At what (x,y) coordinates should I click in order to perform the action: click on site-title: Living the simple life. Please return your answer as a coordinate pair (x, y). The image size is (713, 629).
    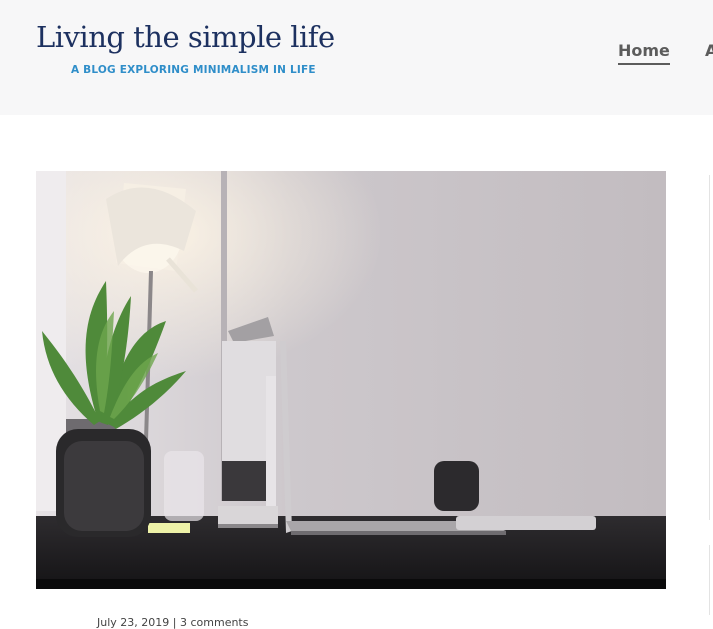
    Looking at the image, I should click on (185, 37).